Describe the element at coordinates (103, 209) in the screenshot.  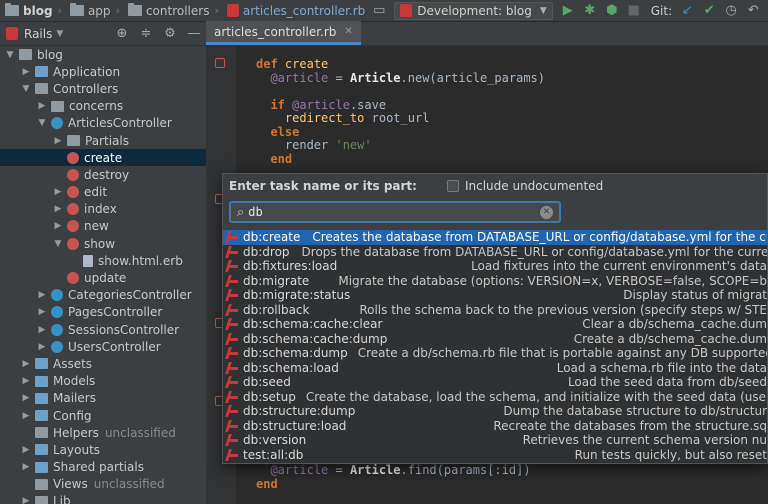
I see `tree-item-index: ▶ index` at that location.